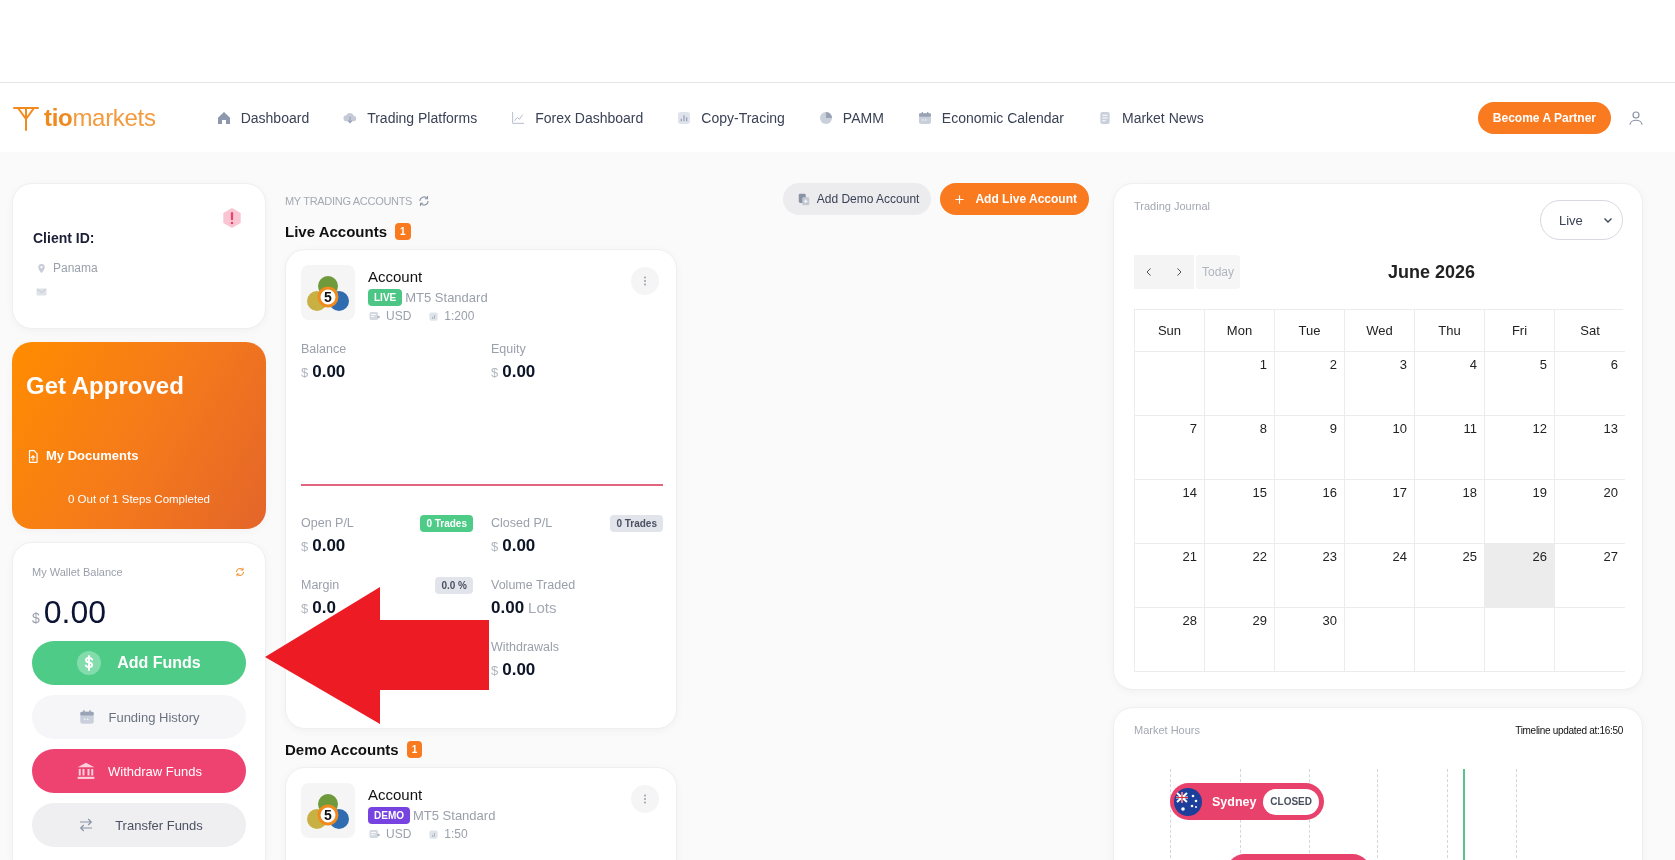 The image size is (1675, 860). Describe the element at coordinates (924, 117) in the screenshot. I see `calendar-icon` at that location.